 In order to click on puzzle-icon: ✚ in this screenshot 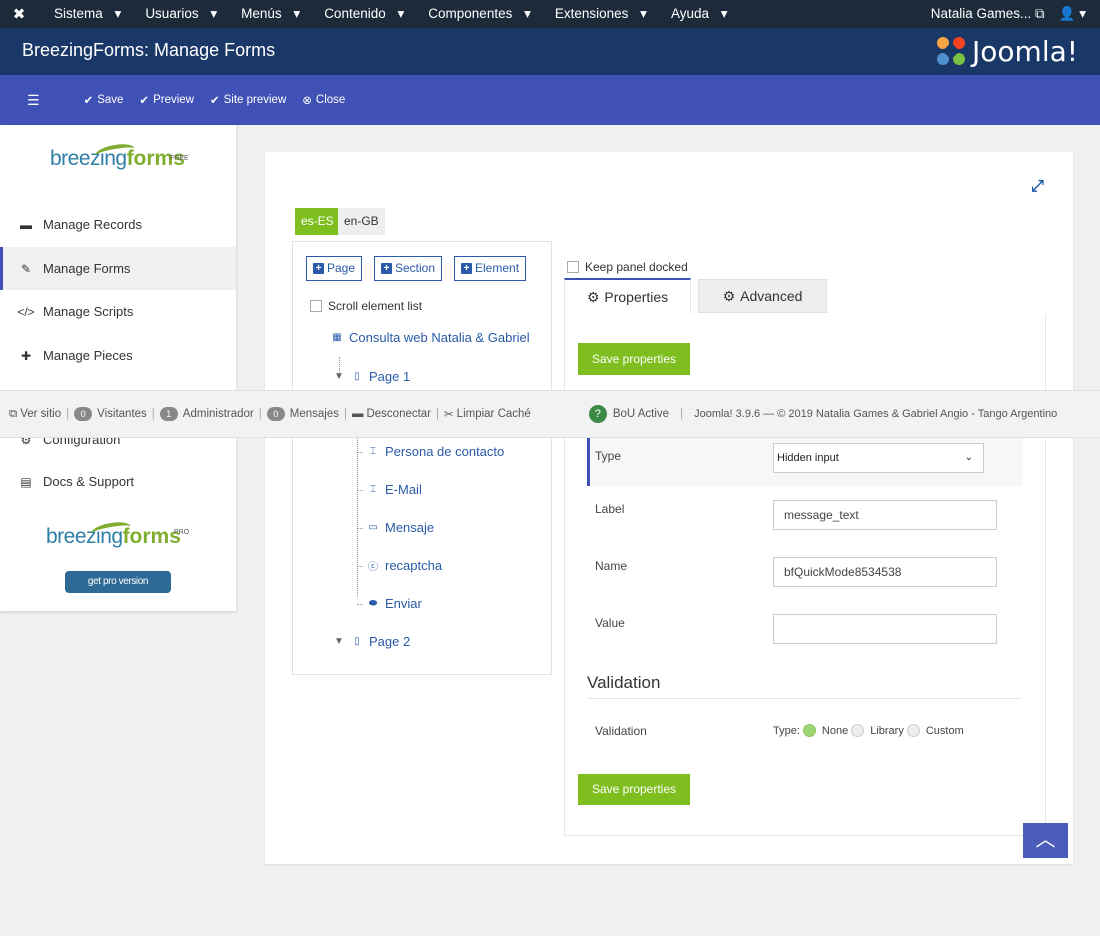, I will do `click(26, 355)`.